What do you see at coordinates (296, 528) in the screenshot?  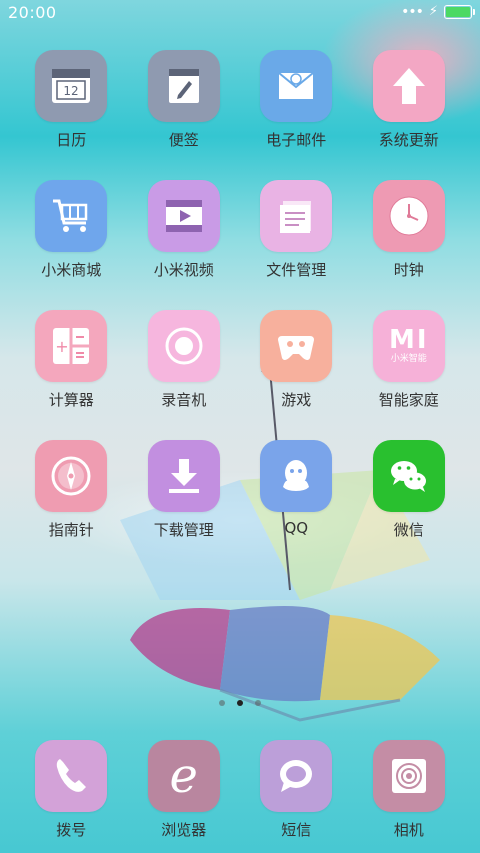 I see `app-label: QQ` at bounding box center [296, 528].